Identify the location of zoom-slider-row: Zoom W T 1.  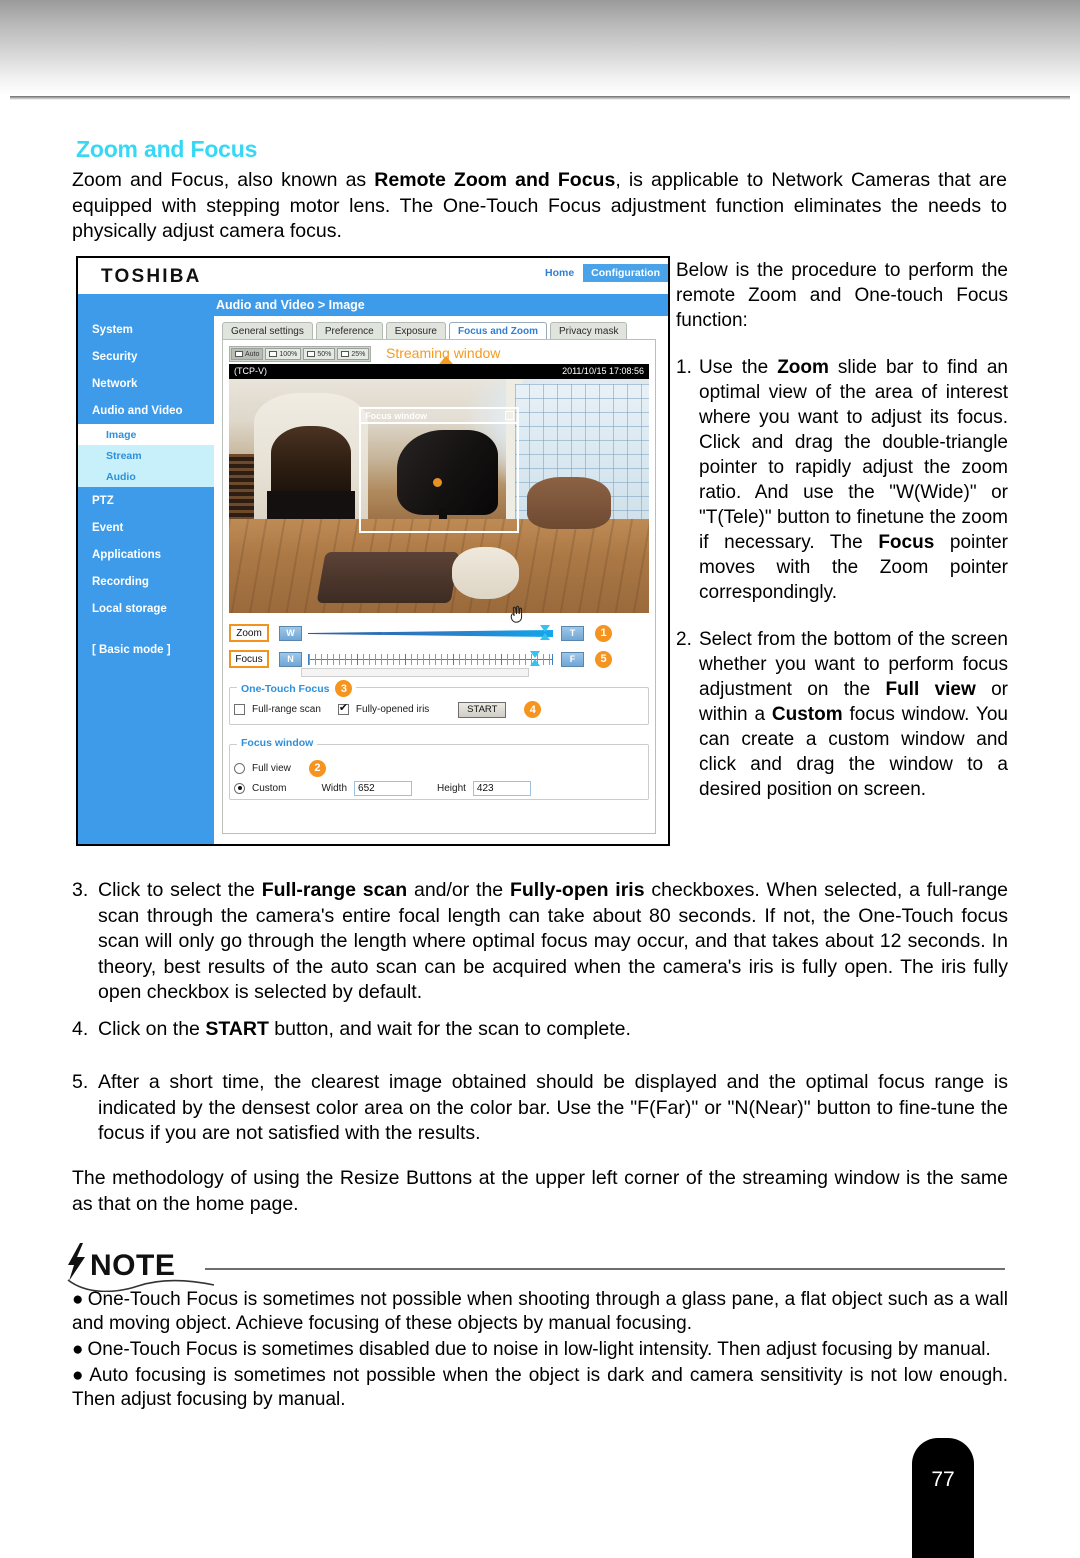
(420, 633).